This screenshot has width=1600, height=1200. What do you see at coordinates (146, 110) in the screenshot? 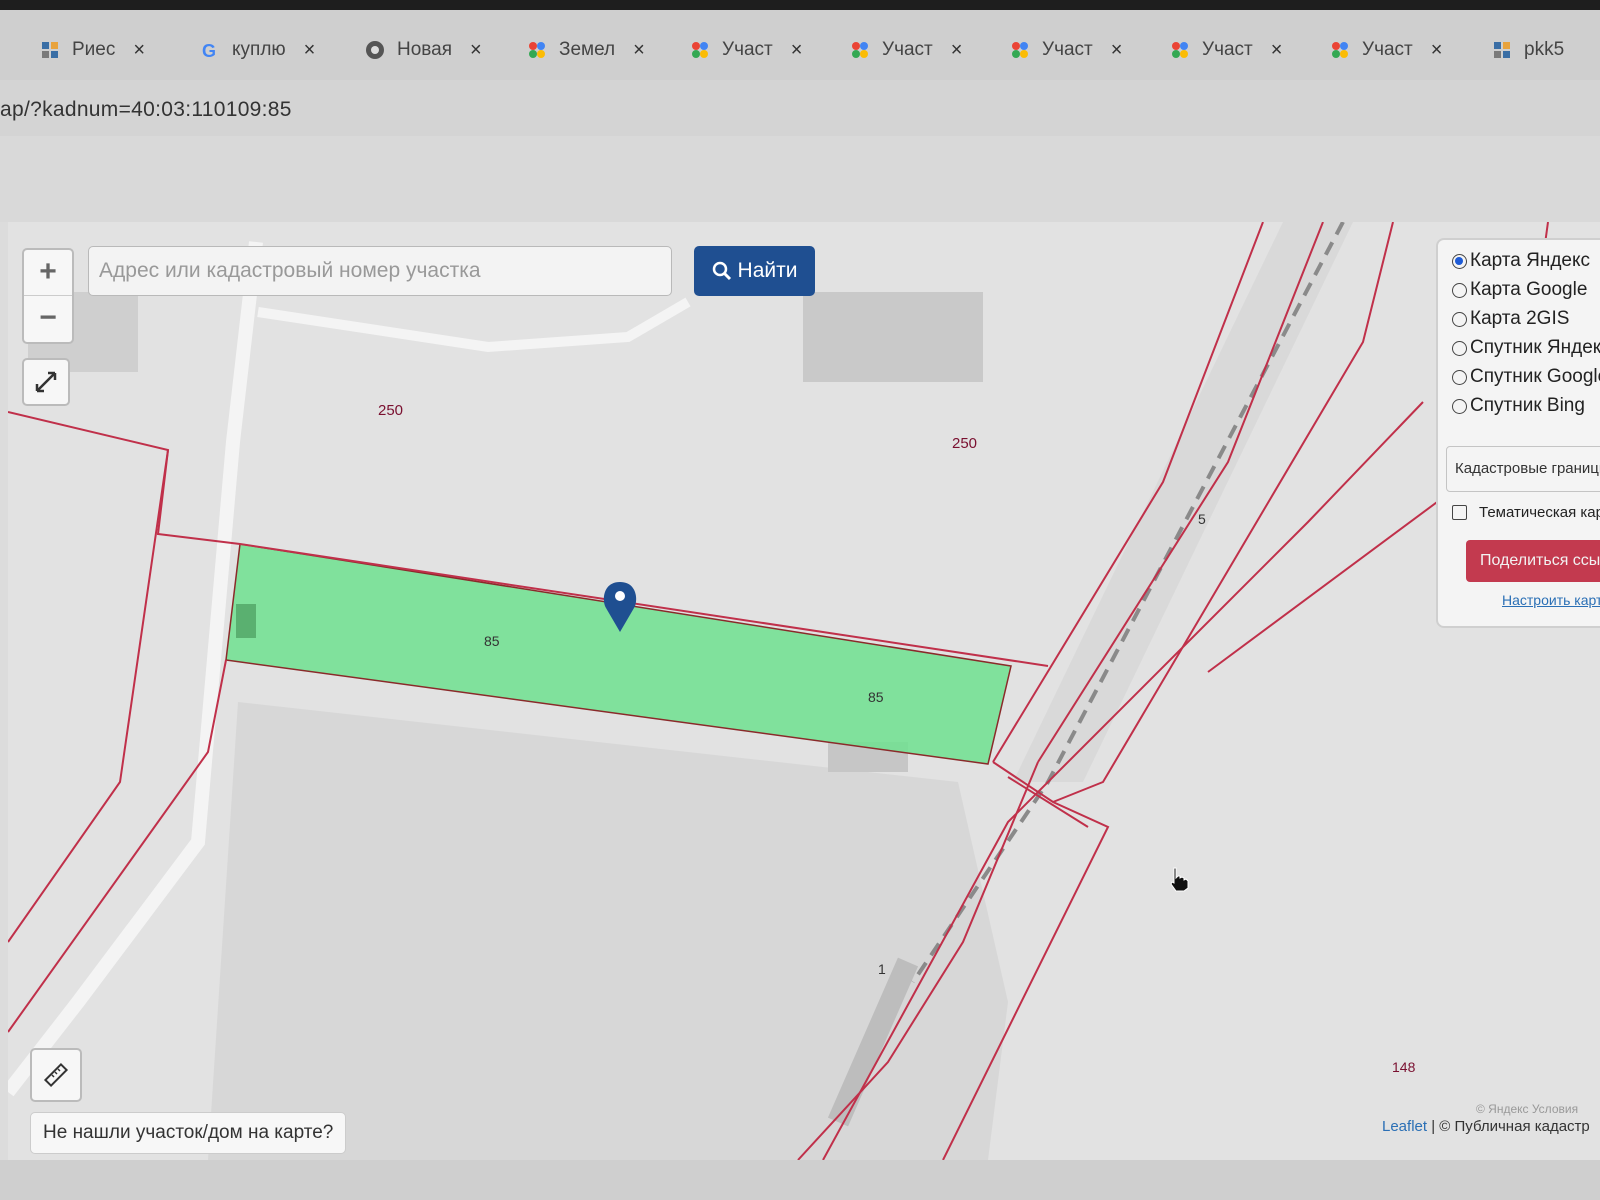
I see `address-bar-url: ap/?kadnum=40:03:110109:85` at bounding box center [146, 110].